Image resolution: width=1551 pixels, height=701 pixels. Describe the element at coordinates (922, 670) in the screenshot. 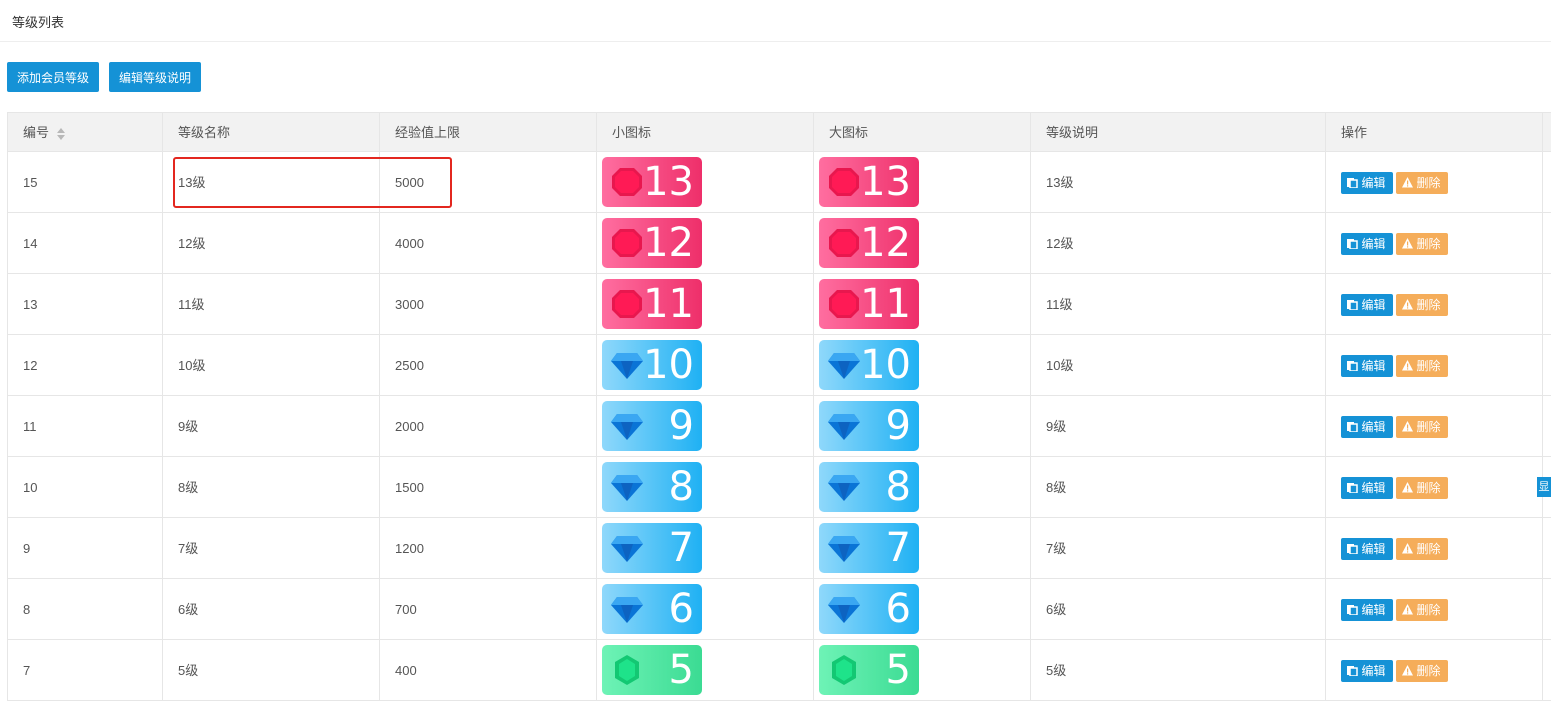

I see `cell-large-icon: 5` at that location.